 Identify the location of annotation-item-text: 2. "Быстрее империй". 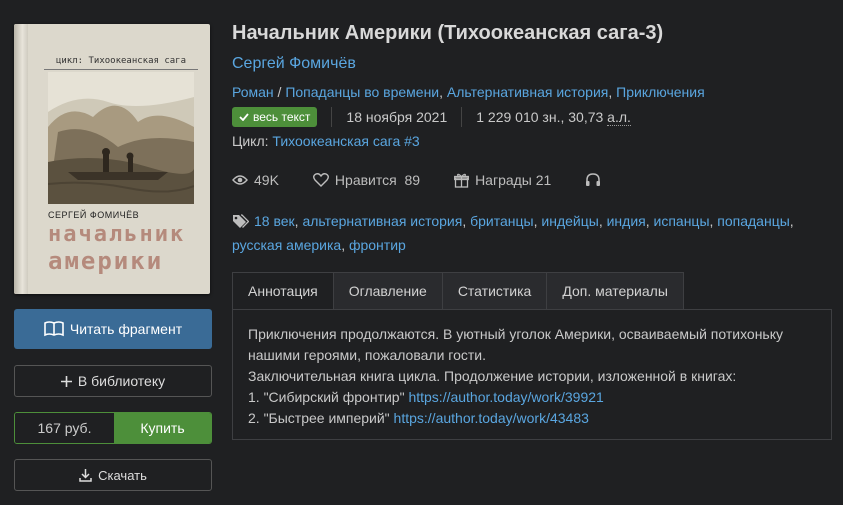
(321, 418).